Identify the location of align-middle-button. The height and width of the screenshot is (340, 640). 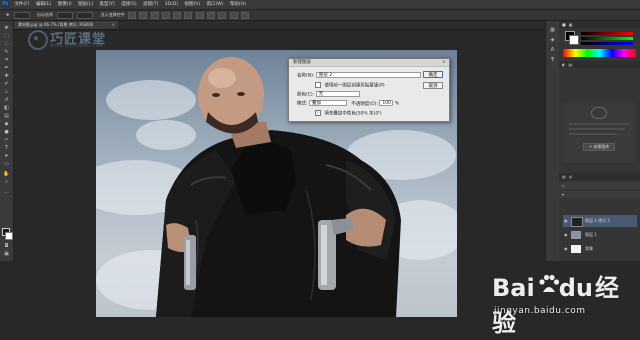
(143, 15).